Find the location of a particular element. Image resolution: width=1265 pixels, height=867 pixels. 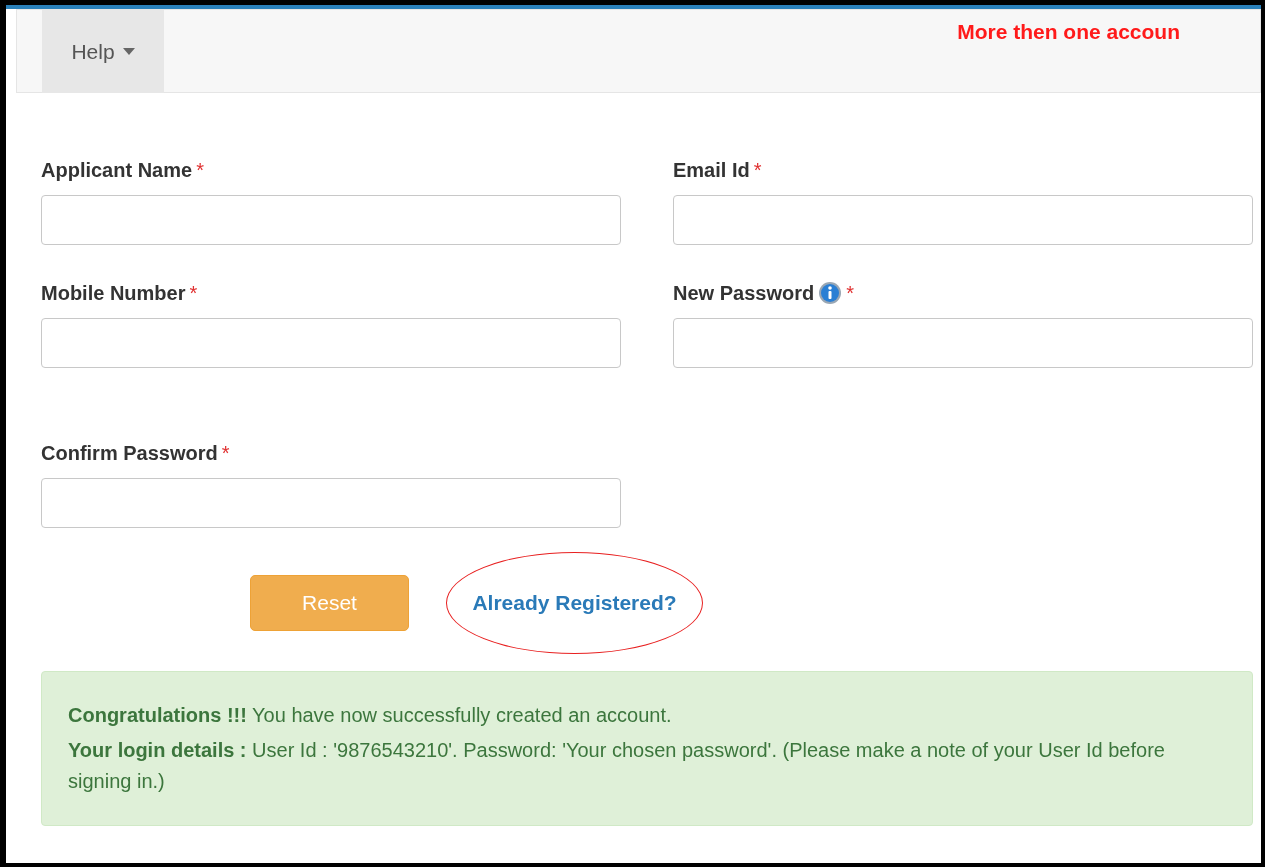

field-label: Confirm Password is located at coordinates (129, 453).